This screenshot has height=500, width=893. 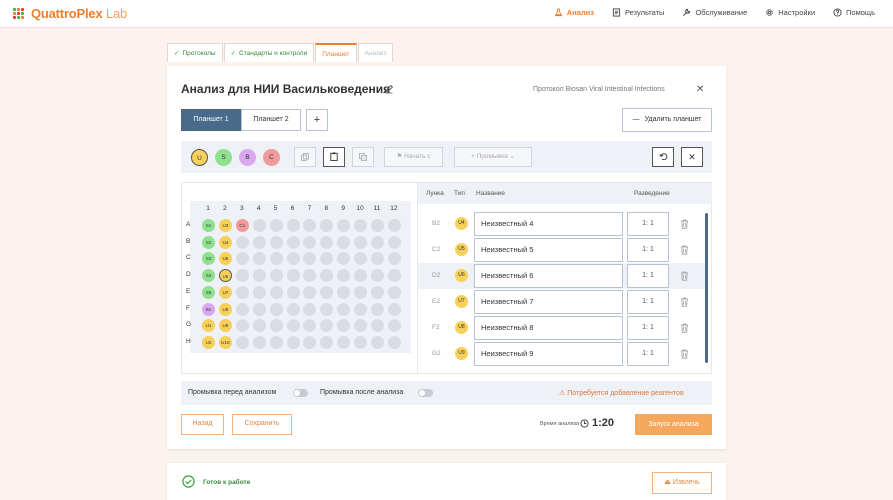 I want to click on table-scrollbar, so click(x=706, y=288).